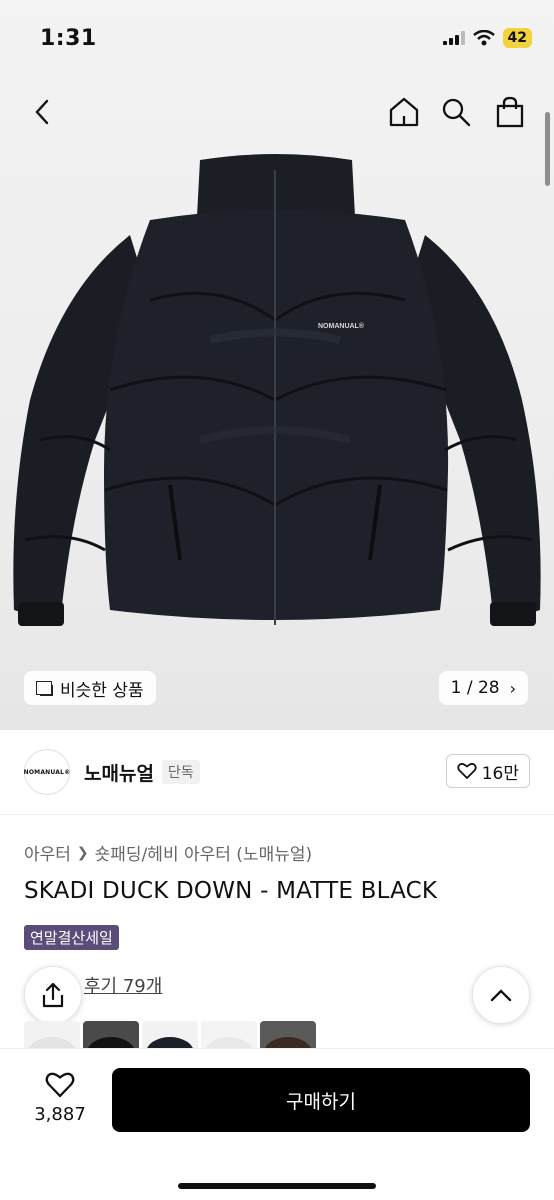  Describe the element at coordinates (180, 772) in the screenshot. I see `exclusive-badge: 단독` at that location.